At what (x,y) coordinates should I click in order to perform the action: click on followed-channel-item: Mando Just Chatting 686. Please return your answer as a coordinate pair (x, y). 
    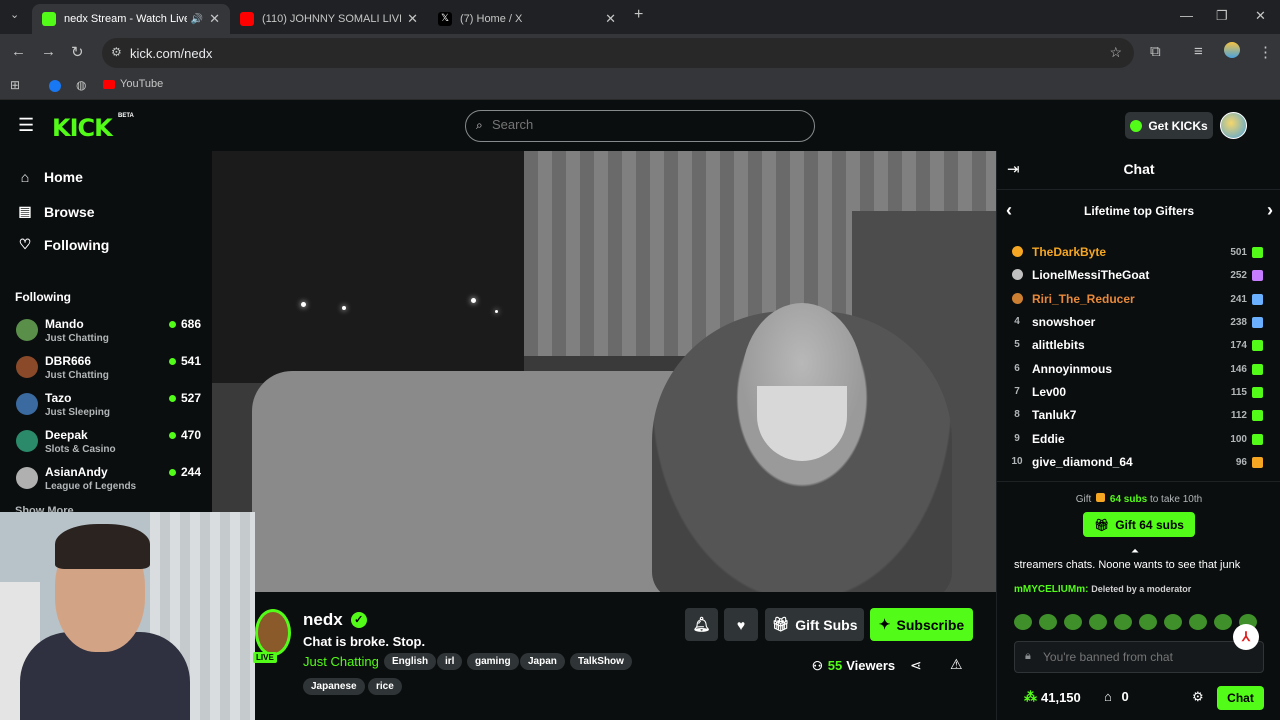
    Looking at the image, I should click on (108, 333).